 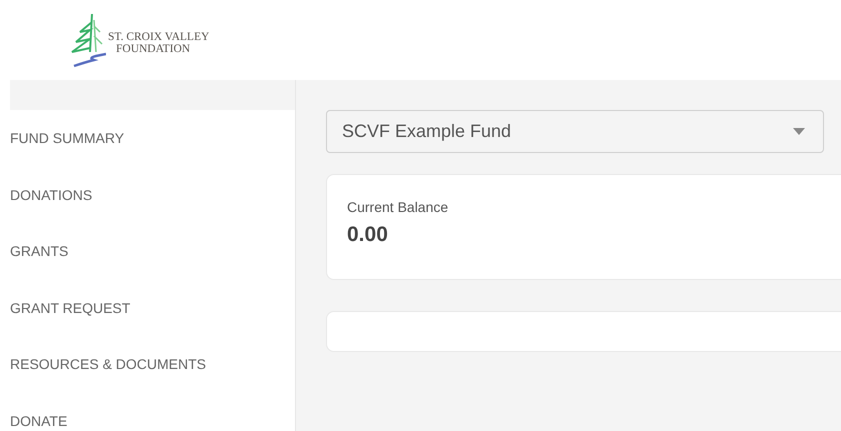 I want to click on sidebar-item: DONATIONS, so click(x=147, y=194).